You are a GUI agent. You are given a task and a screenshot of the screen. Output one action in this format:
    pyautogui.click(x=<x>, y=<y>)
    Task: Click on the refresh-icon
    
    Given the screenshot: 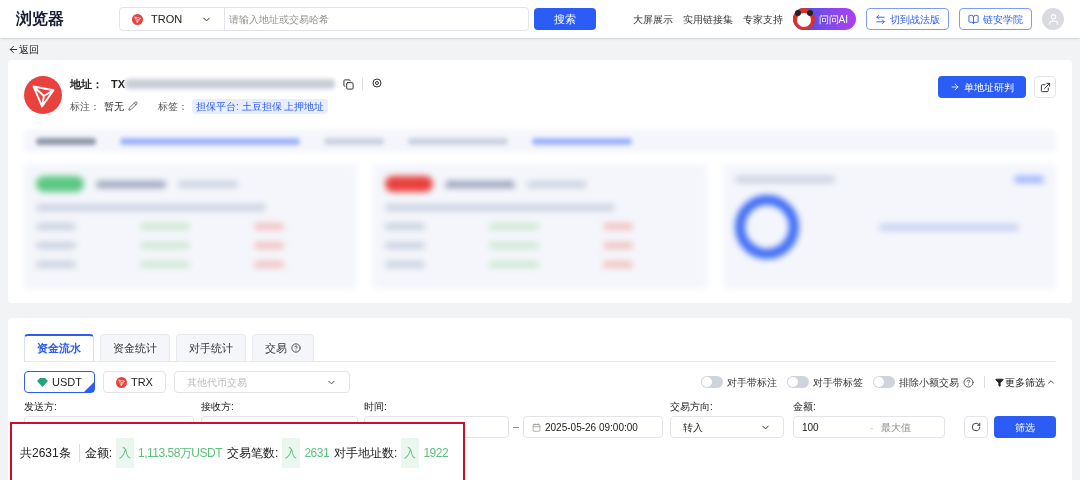 What is the action you would take?
    pyautogui.click(x=976, y=427)
    